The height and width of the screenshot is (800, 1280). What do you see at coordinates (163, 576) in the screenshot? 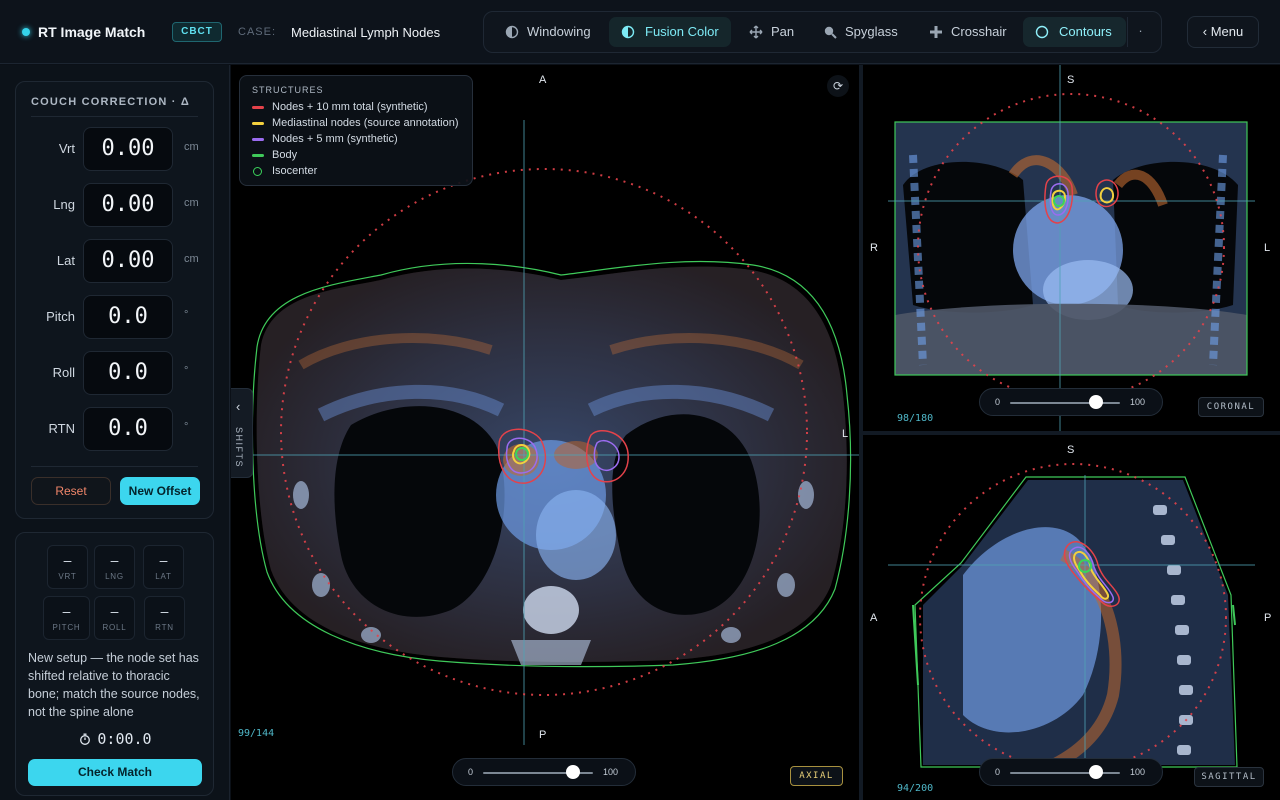
I see `stat-label: LAT` at bounding box center [163, 576].